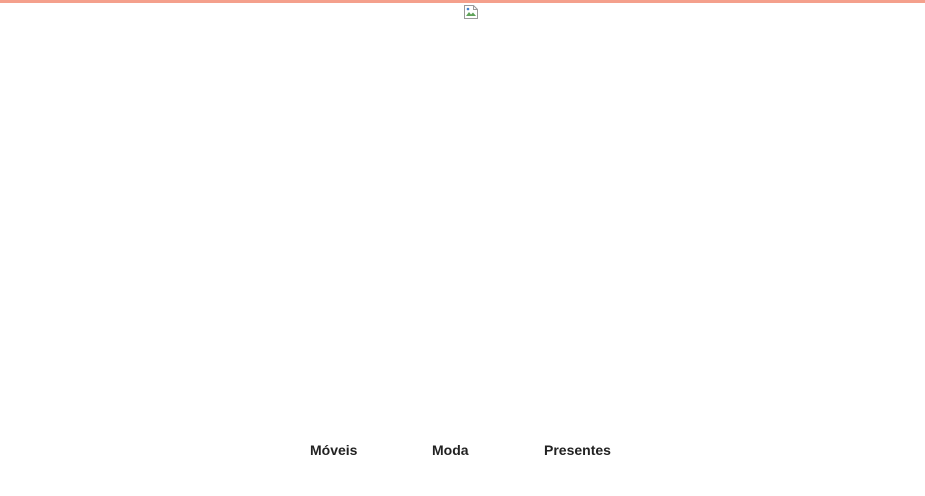 This screenshot has height=496, width=925. Describe the element at coordinates (333, 450) in the screenshot. I see `nav-item-moveis: Móveis` at that location.